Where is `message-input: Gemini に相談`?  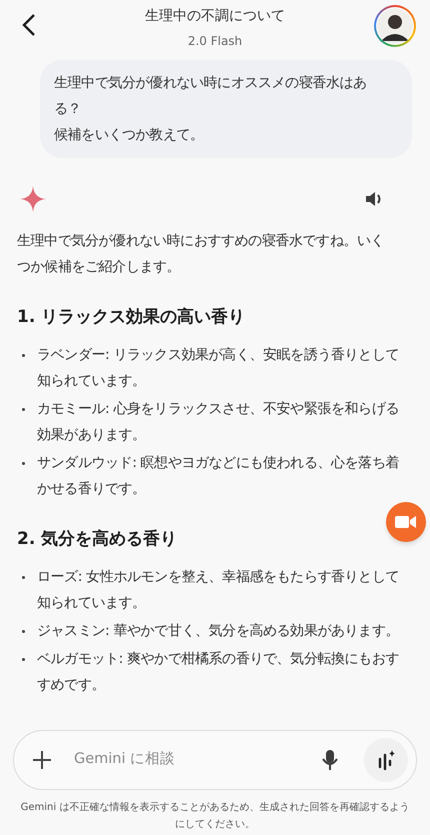 message-input: Gemini に相談 is located at coordinates (198, 760).